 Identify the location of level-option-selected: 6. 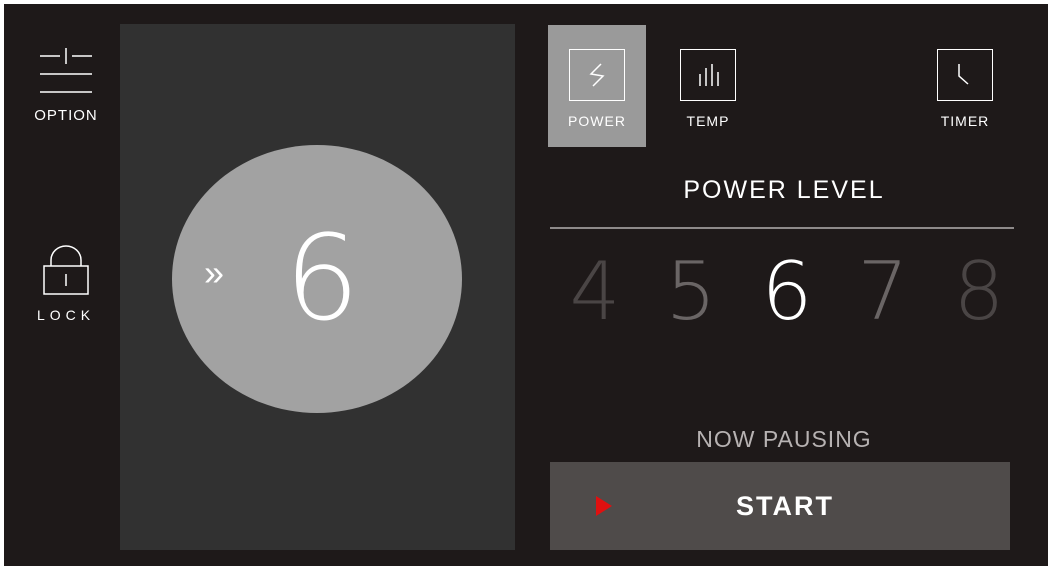
(787, 292).